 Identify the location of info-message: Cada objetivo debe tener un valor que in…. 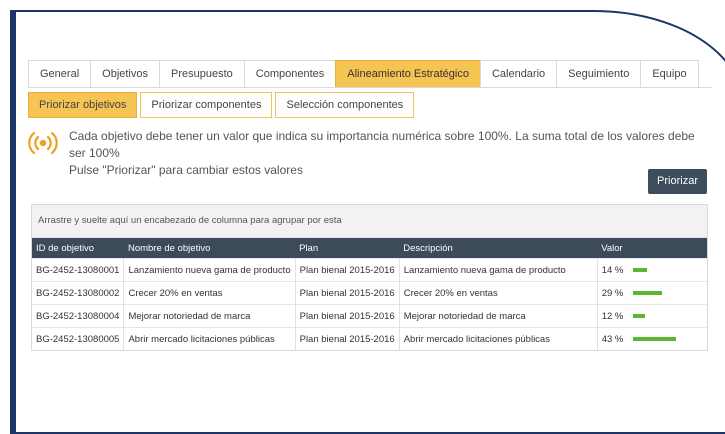
(370, 151).